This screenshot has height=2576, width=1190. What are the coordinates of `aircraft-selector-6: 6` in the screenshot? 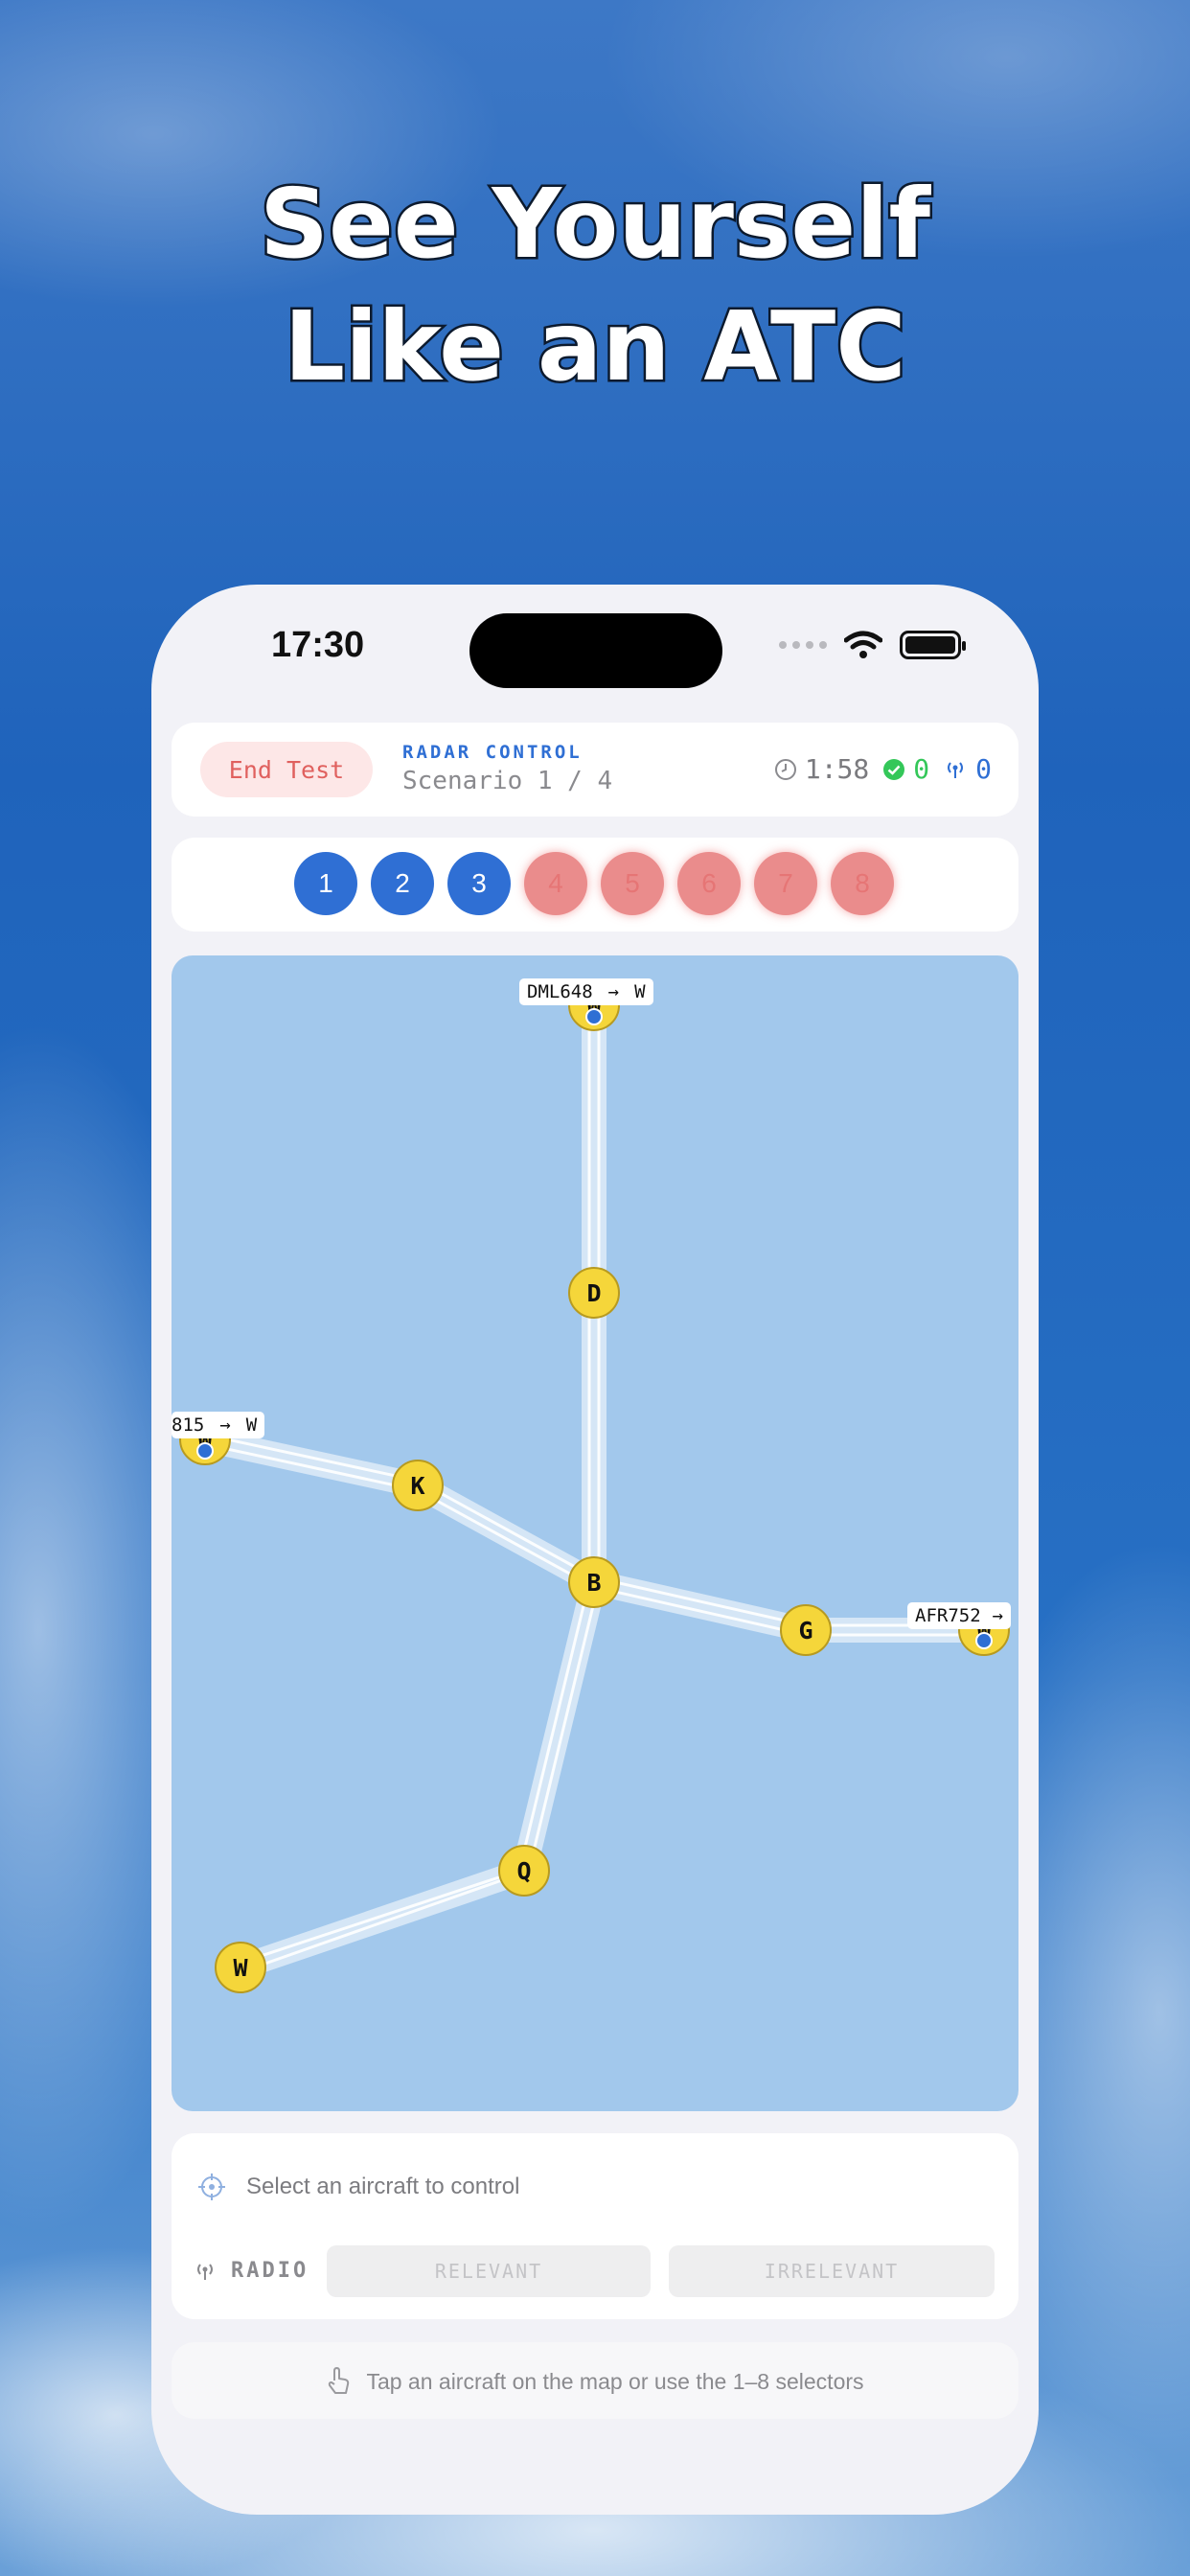 It's located at (709, 883).